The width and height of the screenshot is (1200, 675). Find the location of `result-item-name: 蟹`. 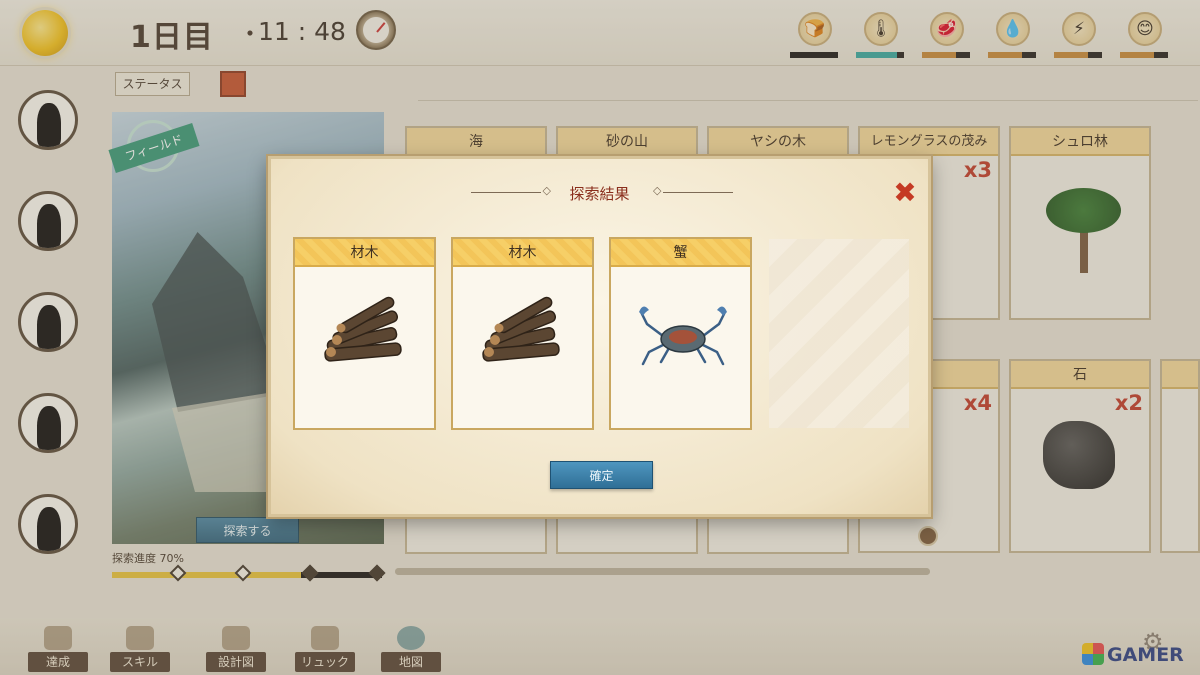

result-item-name: 蟹 is located at coordinates (680, 253).